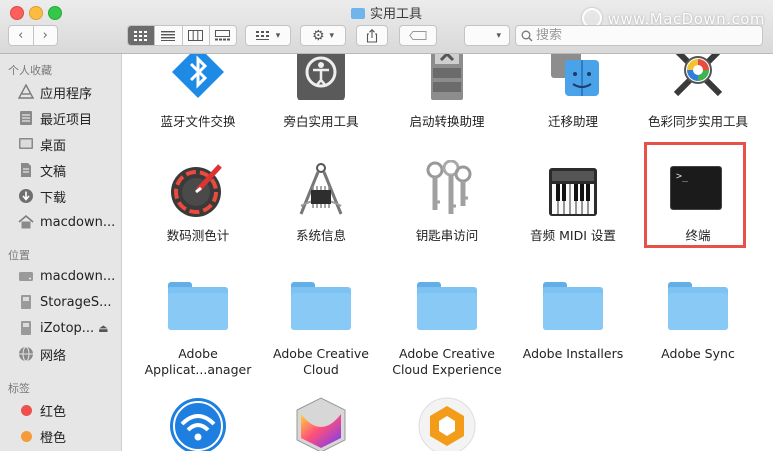  Describe the element at coordinates (447, 369) in the screenshot. I see `file-item-label-line2: Cloud Experience` at that location.